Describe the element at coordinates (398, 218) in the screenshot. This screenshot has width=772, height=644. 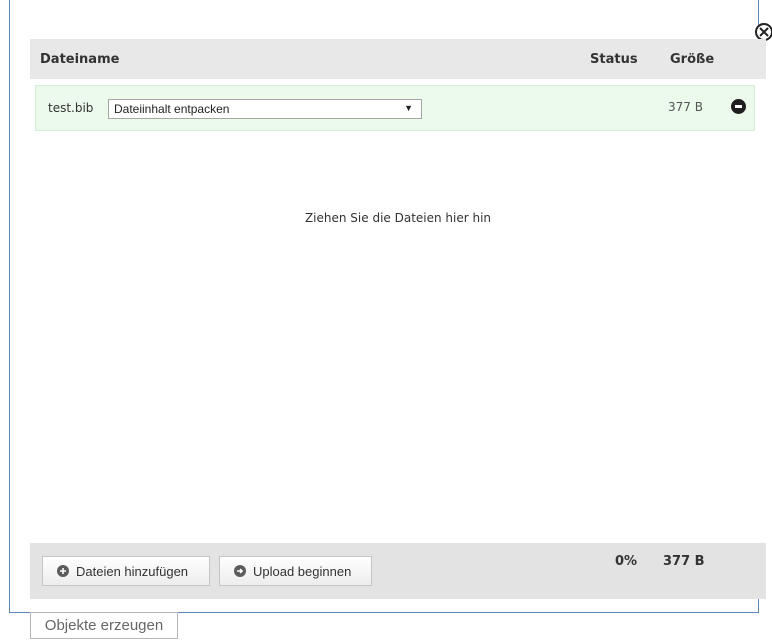
I see `drop-hint-text: Ziehen Sie die Dateien hier hin` at that location.